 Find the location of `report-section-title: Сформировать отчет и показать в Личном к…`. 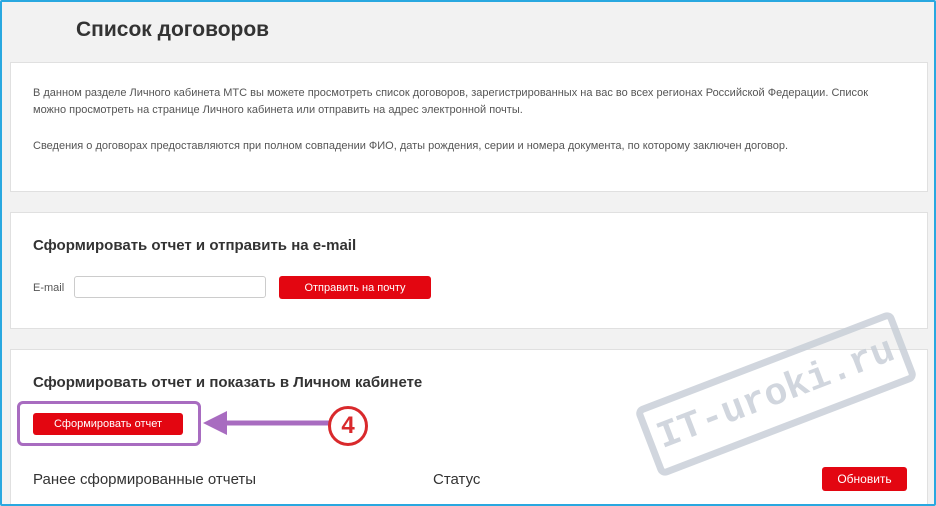

report-section-title: Сформировать отчет и показать в Личном к… is located at coordinates (228, 382).